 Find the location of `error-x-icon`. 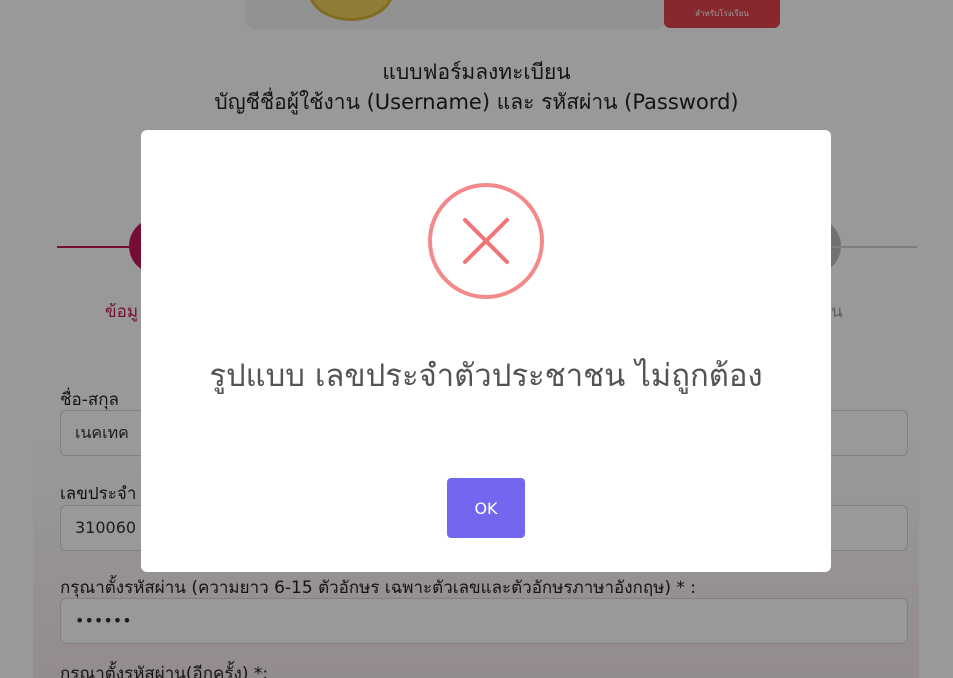

error-x-icon is located at coordinates (486, 241).